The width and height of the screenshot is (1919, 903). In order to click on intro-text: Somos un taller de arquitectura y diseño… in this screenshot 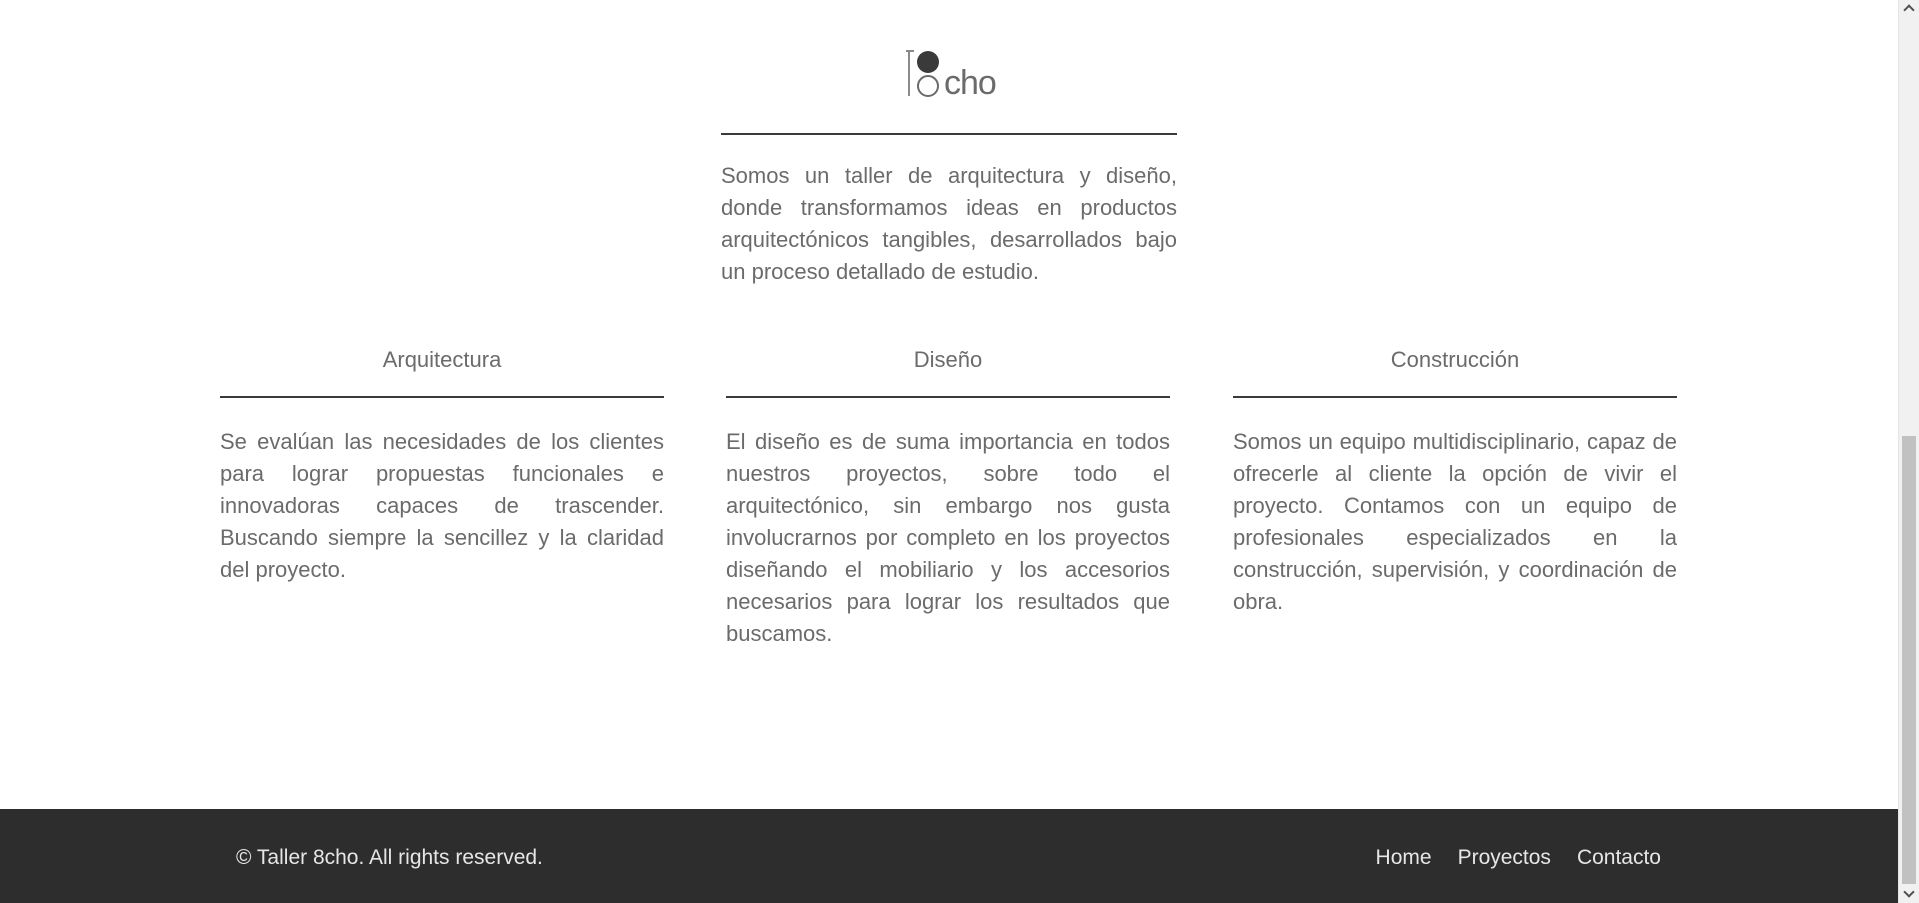, I will do `click(949, 223)`.